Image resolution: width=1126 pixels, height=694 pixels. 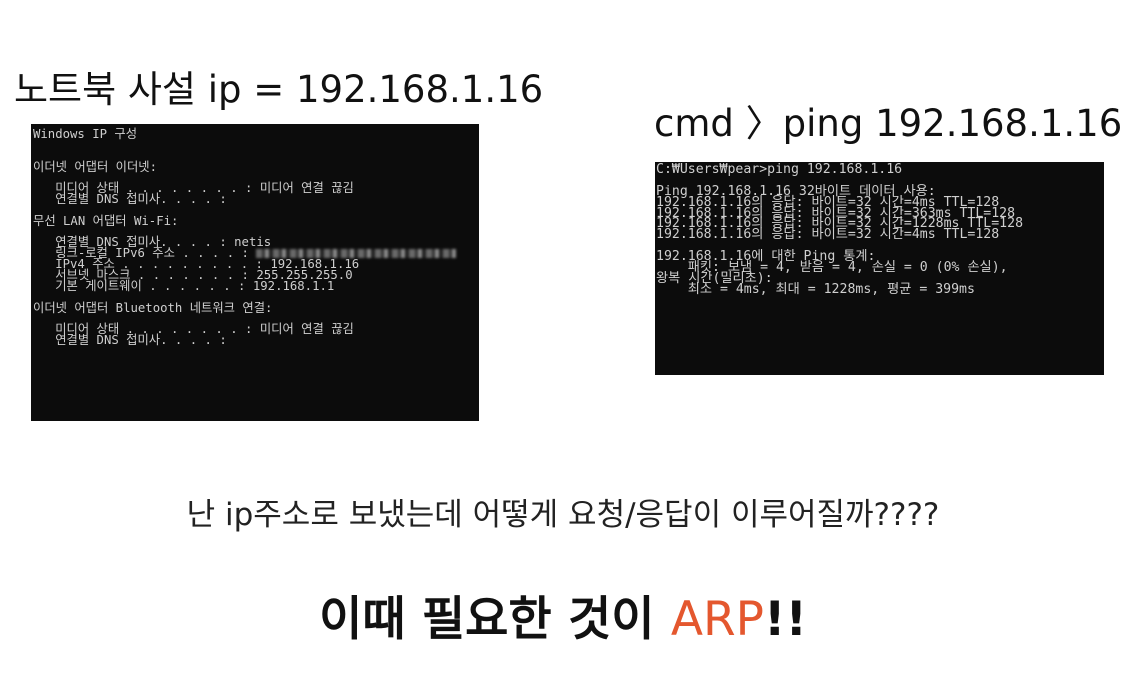 What do you see at coordinates (495, 619) in the screenshot?
I see `conclusion-prefix: 이때 필요한 것이` at bounding box center [495, 619].